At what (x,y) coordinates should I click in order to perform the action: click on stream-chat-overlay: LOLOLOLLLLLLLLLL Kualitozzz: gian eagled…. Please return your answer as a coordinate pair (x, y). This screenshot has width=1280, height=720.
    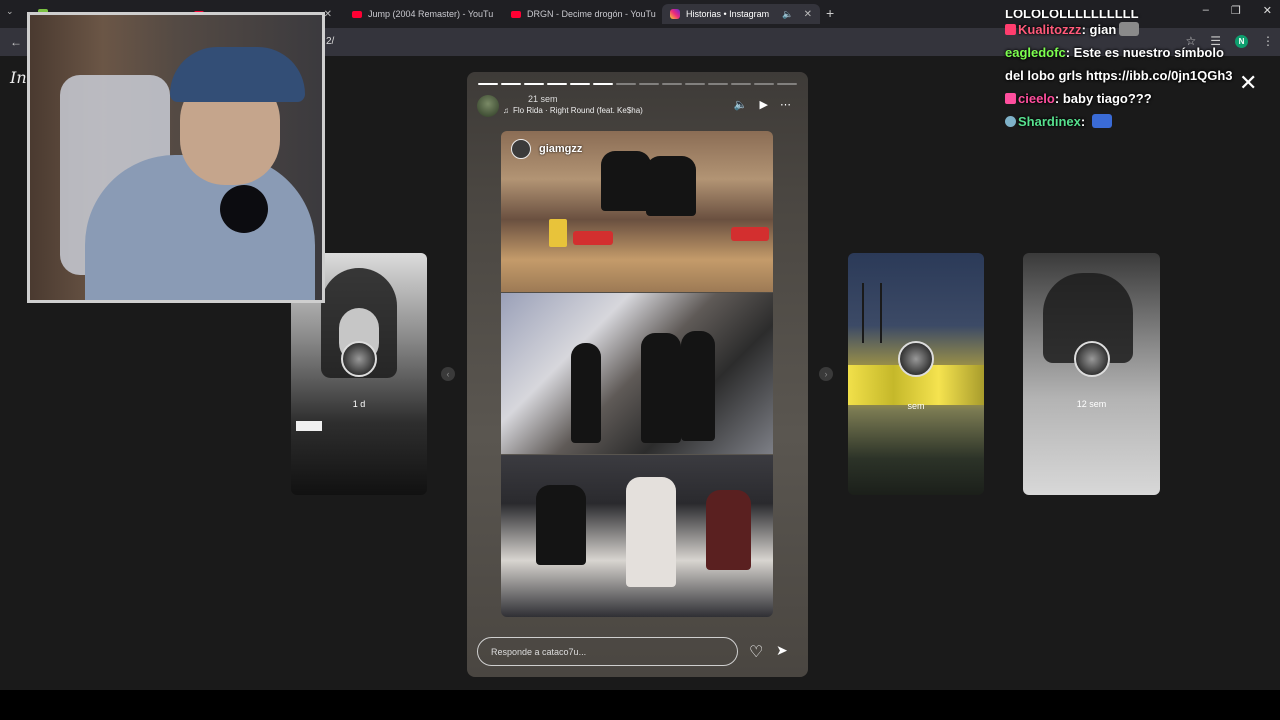
    Looking at the image, I should click on (1120, 71).